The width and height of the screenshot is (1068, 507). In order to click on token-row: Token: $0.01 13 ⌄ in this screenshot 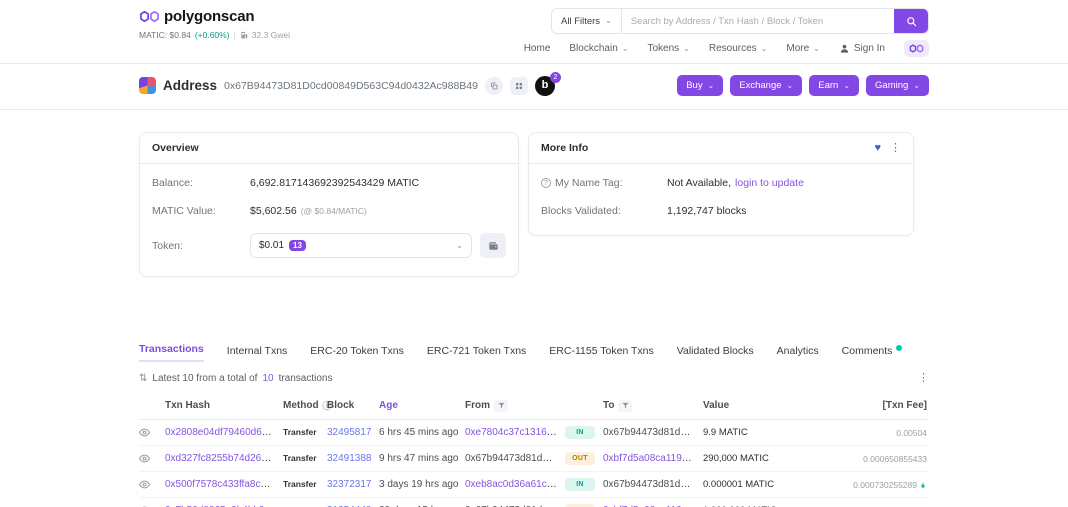, I will do `click(329, 245)`.